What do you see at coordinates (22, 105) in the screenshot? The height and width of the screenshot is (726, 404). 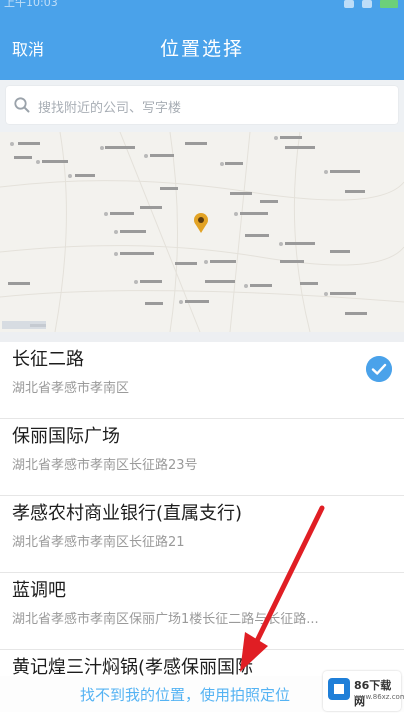 I see `search-icon` at bounding box center [22, 105].